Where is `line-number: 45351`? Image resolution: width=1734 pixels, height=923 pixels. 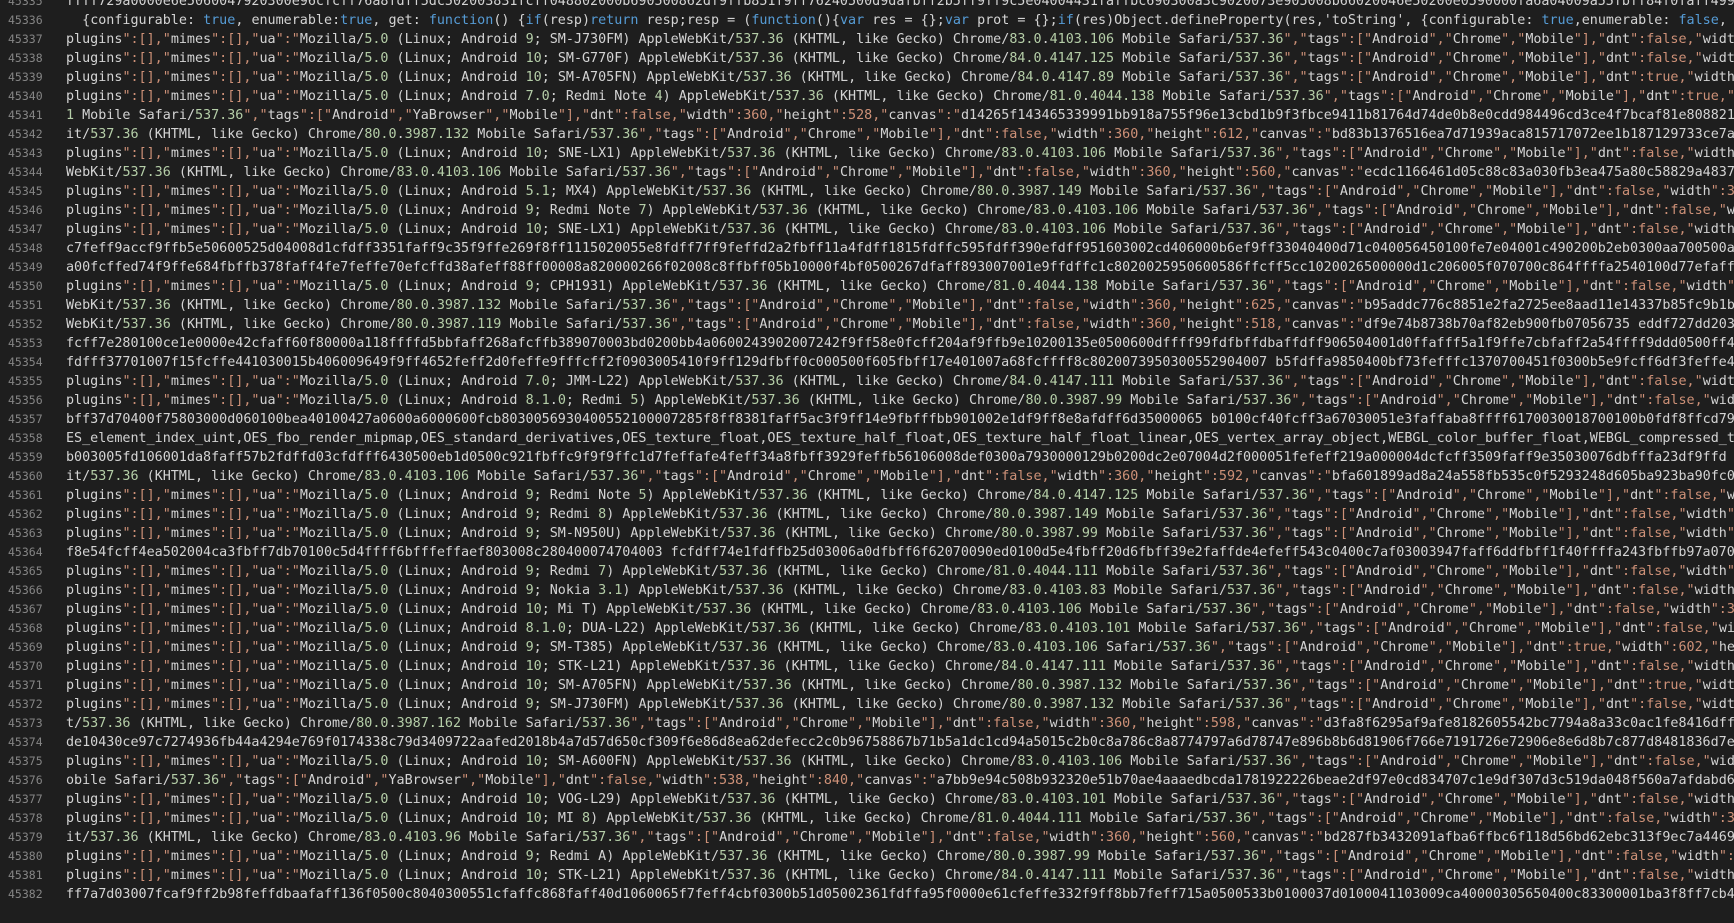 line-number: 45351 is located at coordinates (25, 305).